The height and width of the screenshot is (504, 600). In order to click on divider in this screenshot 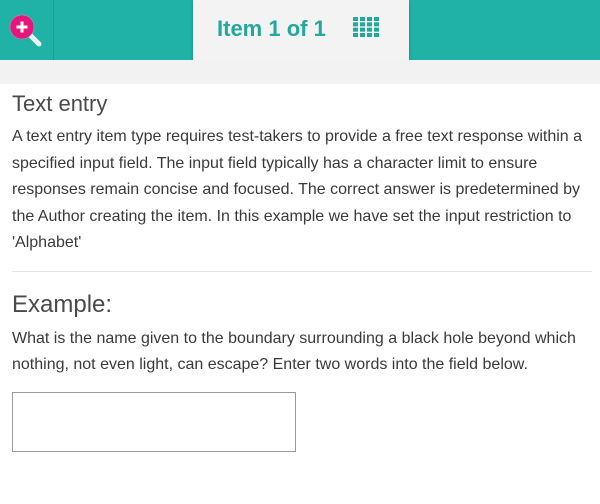, I will do `click(302, 271)`.